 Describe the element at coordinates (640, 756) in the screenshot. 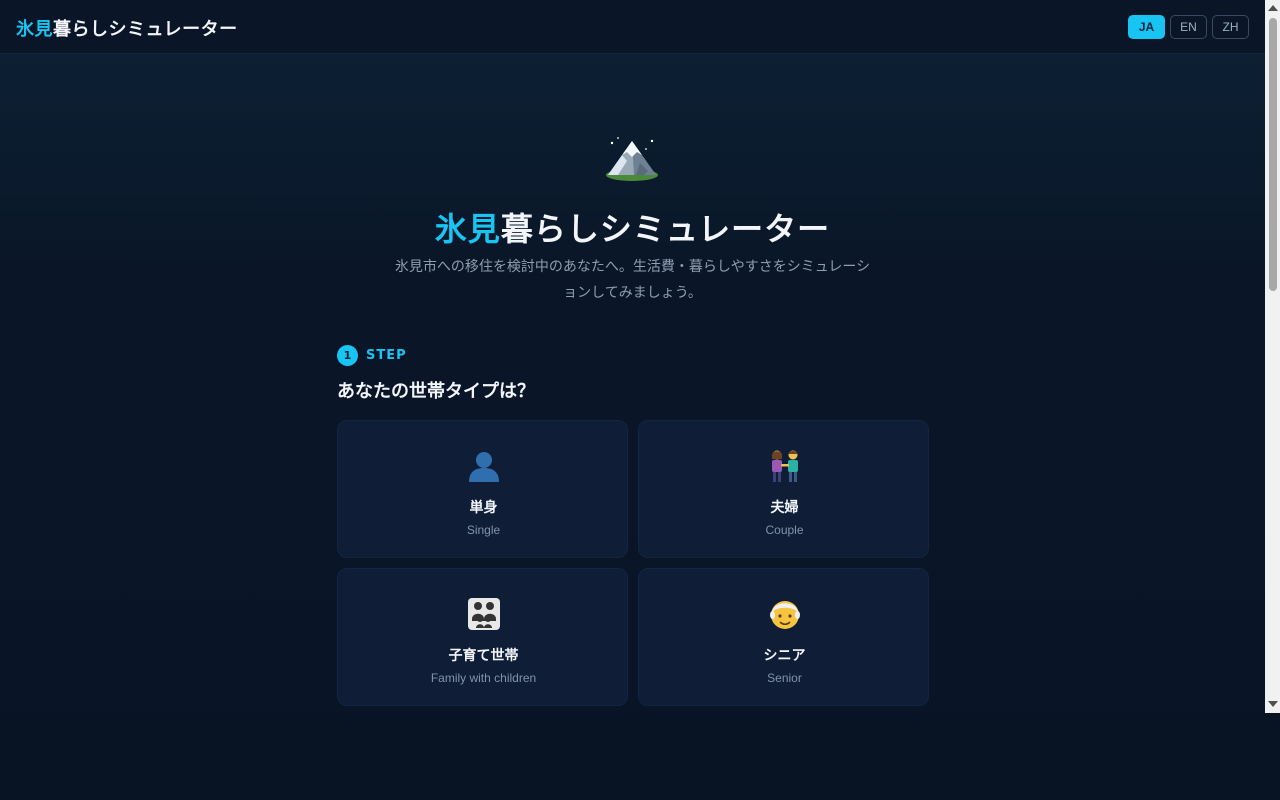

I see `bottom-area` at that location.